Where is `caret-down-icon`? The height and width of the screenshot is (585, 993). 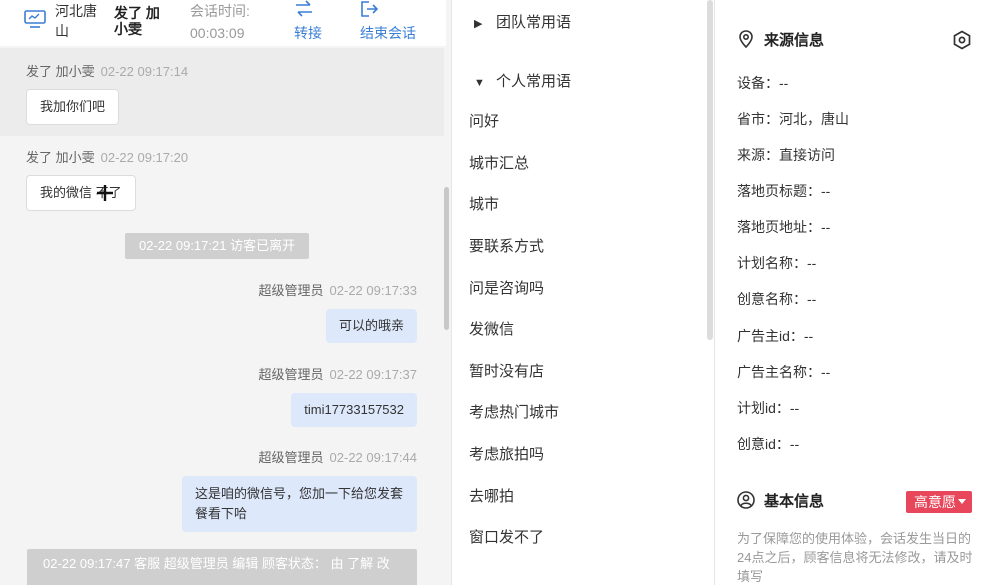 caret-down-icon is located at coordinates (962, 501).